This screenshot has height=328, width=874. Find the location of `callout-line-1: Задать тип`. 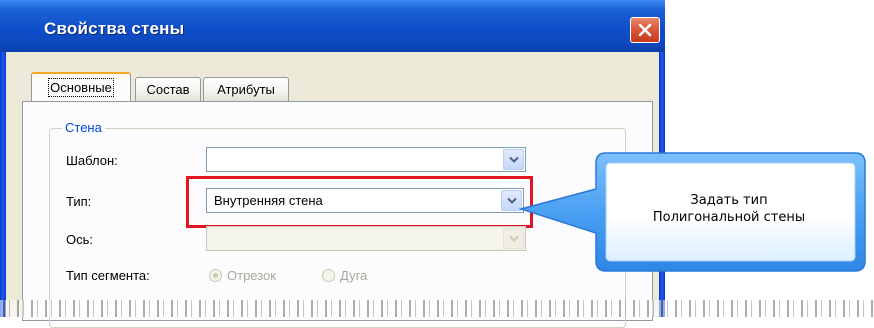

callout-line-1: Задать тип is located at coordinates (729, 200).